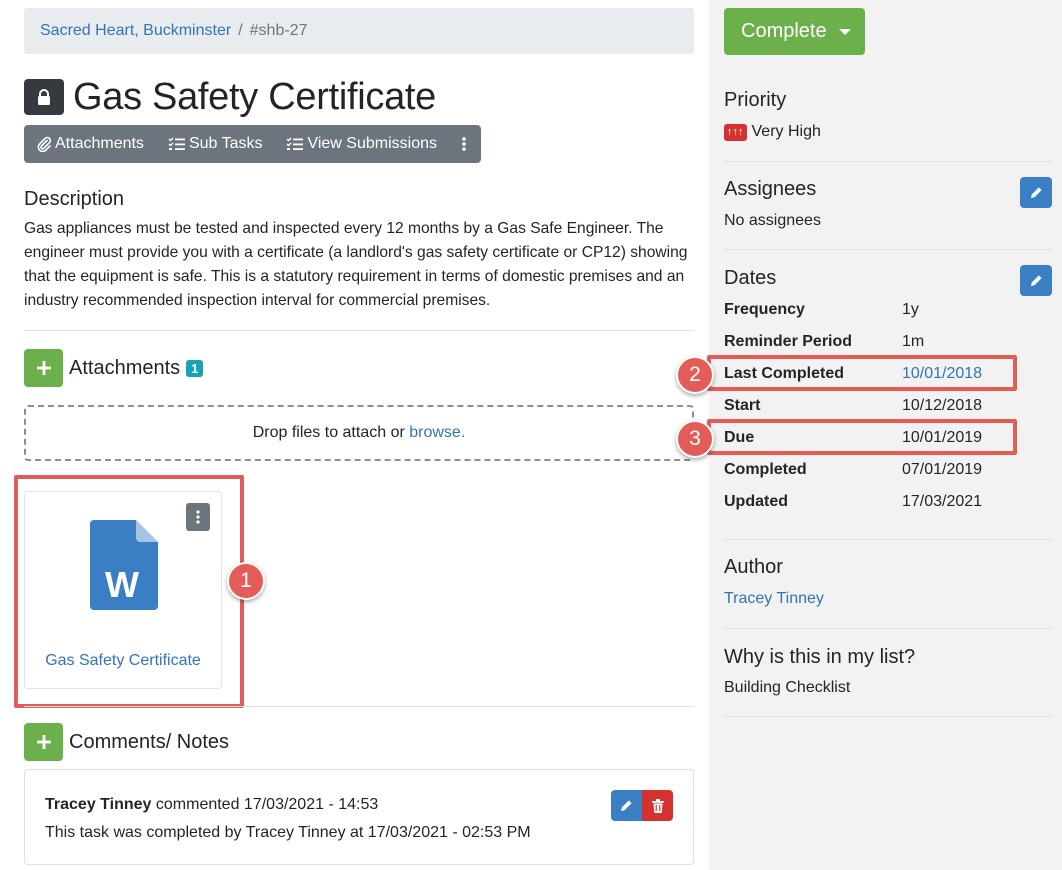 Image resolution: width=1062 pixels, height=870 pixels. Describe the element at coordinates (359, 368) in the screenshot. I see `attachments-header: Attachments 1` at that location.